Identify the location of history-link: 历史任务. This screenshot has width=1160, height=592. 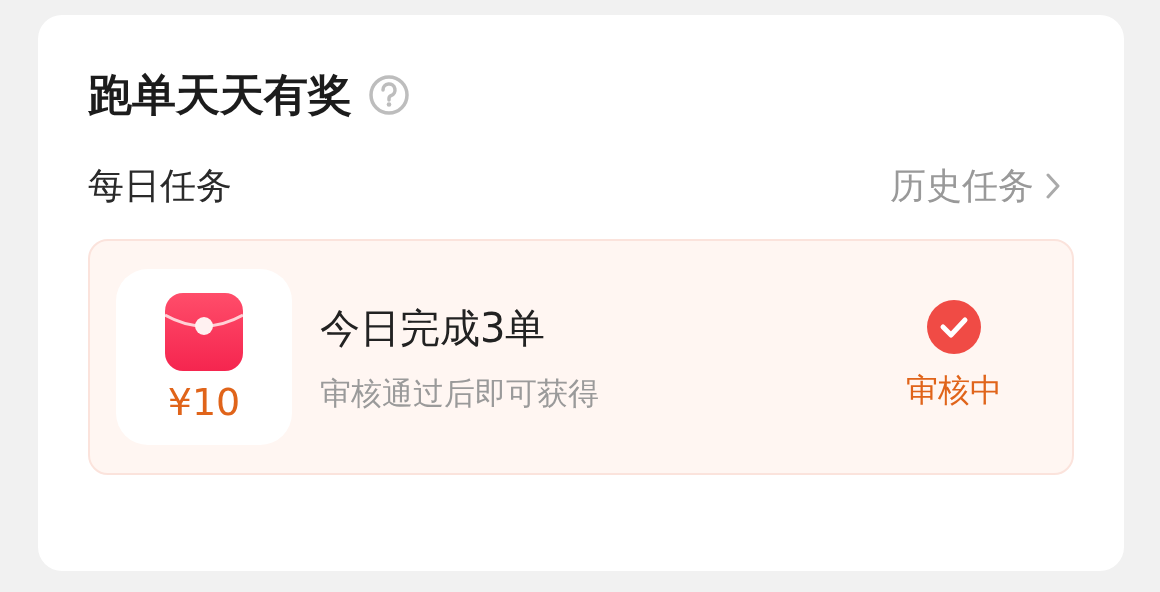
(982, 186).